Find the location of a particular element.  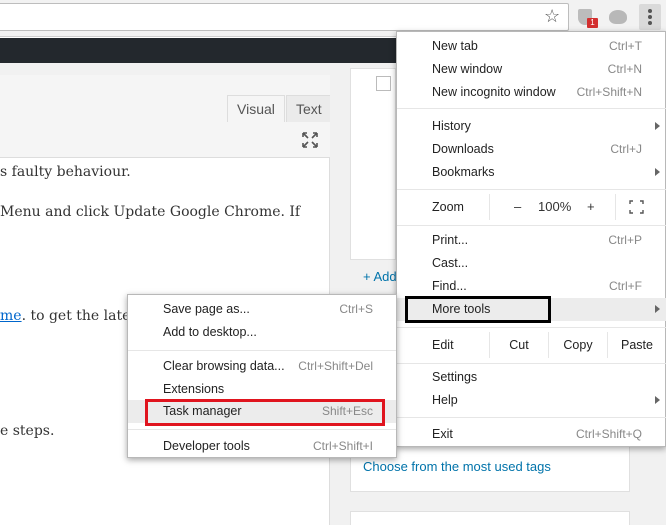

paste-button: Paste is located at coordinates (637, 345).